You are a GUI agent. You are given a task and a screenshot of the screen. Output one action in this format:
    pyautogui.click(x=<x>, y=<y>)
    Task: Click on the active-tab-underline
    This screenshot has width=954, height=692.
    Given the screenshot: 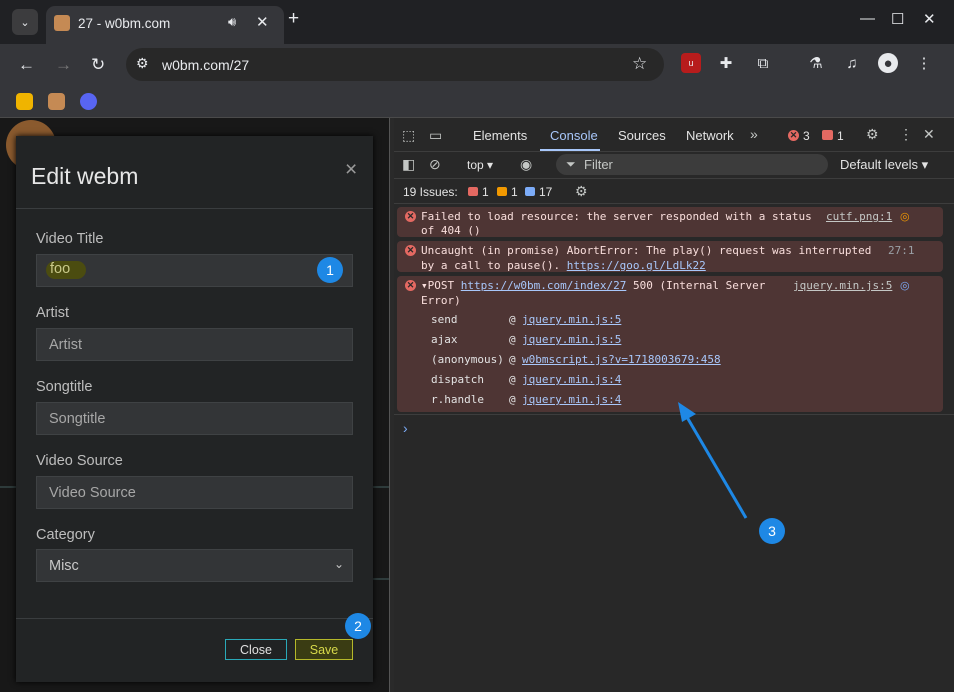 What is the action you would take?
    pyautogui.click(x=570, y=150)
    